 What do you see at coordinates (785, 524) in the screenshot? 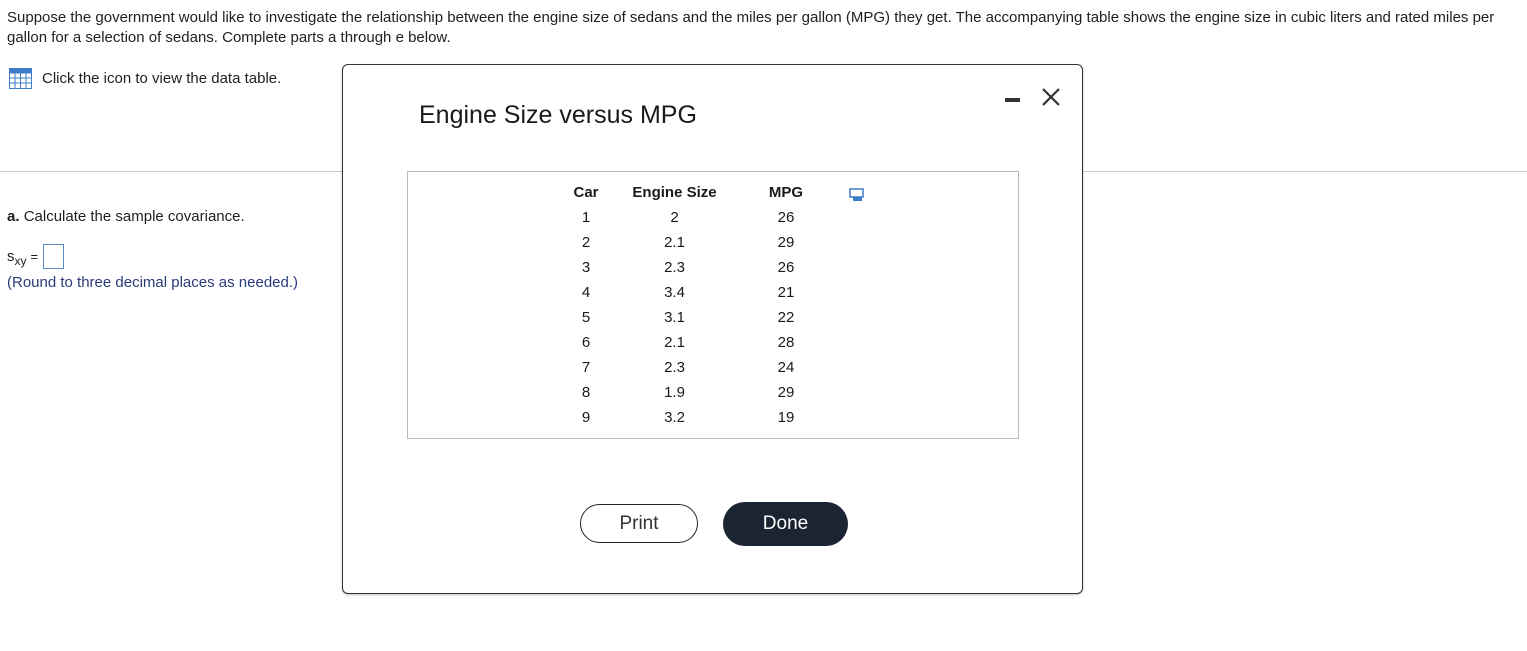
I see `done-button: Done` at bounding box center [785, 524].